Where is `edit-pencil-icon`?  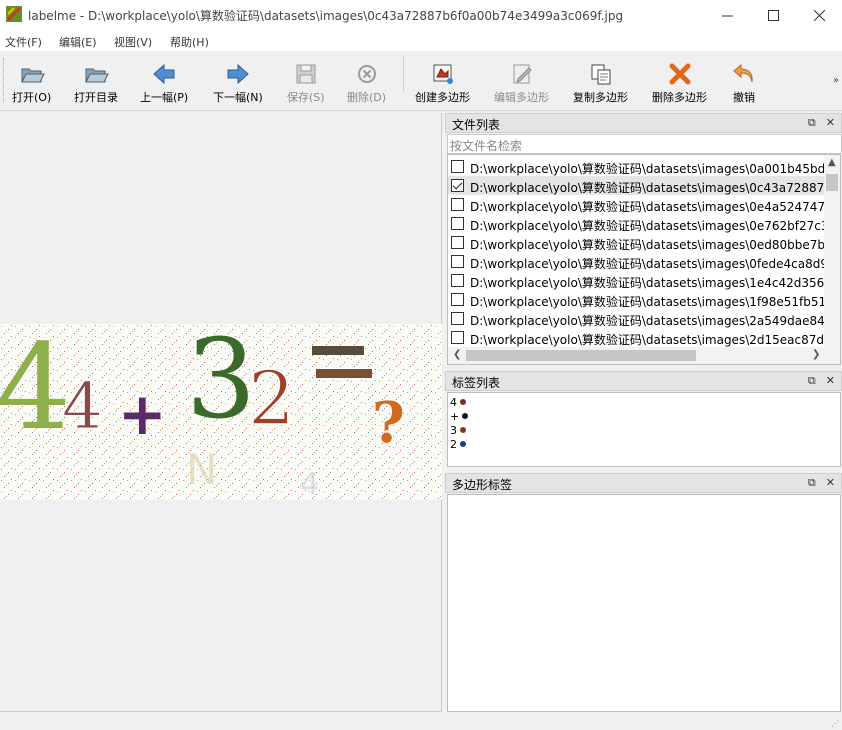 edit-pencil-icon is located at coordinates (522, 74).